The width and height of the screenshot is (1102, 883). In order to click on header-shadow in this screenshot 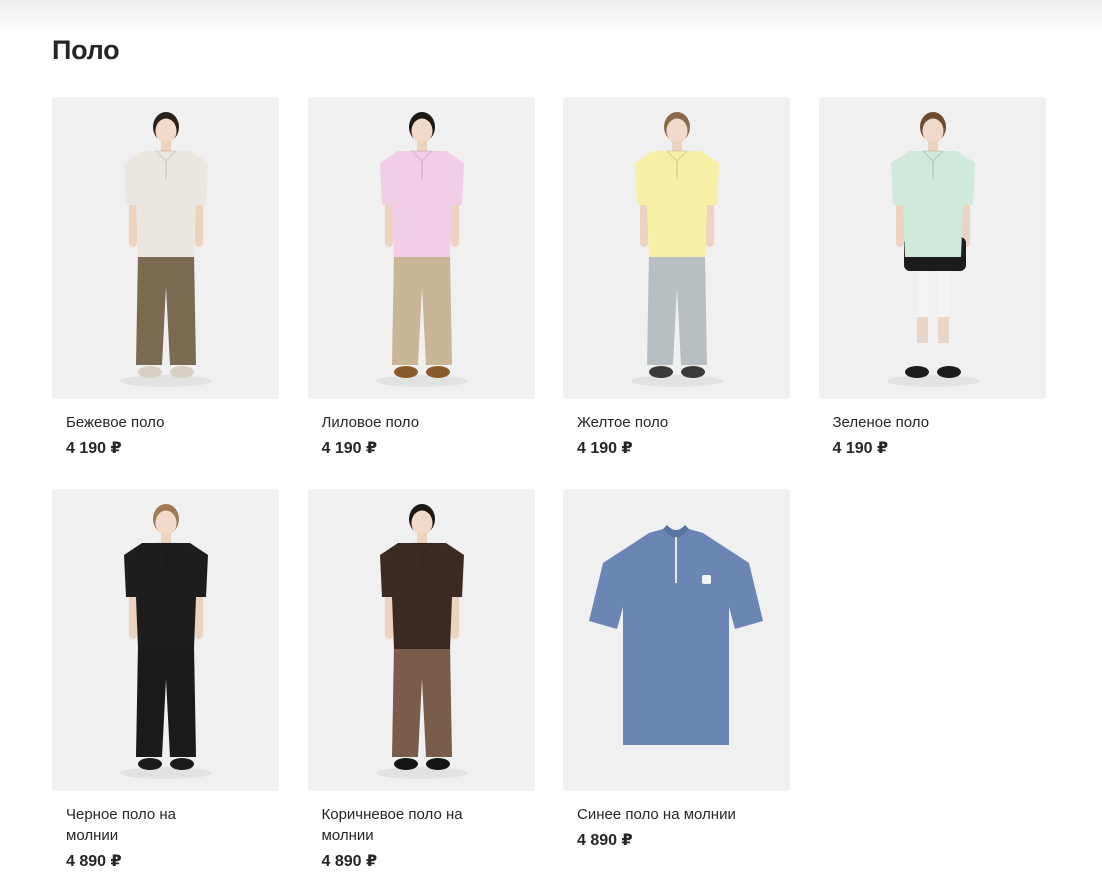, I will do `click(551, 18)`.